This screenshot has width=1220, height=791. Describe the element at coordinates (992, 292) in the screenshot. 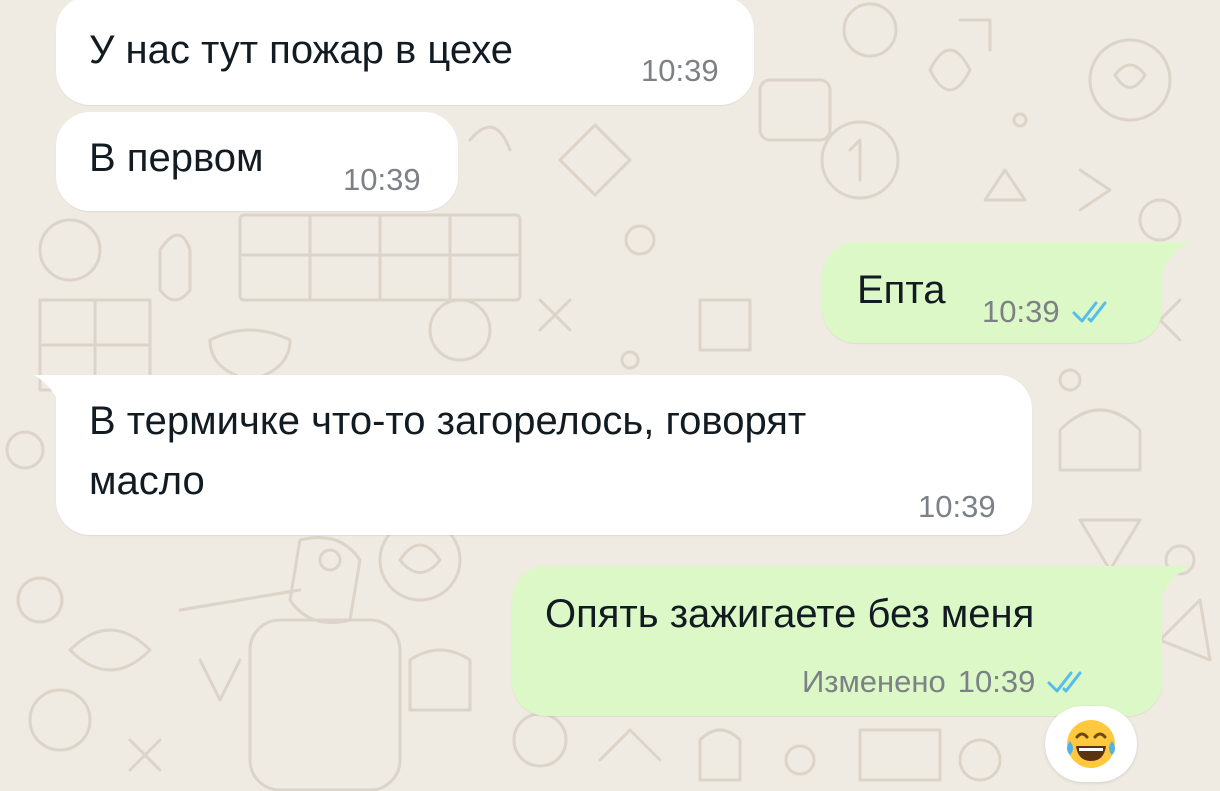

I see `message-bubble-outgoing: Епта 10:39` at that location.